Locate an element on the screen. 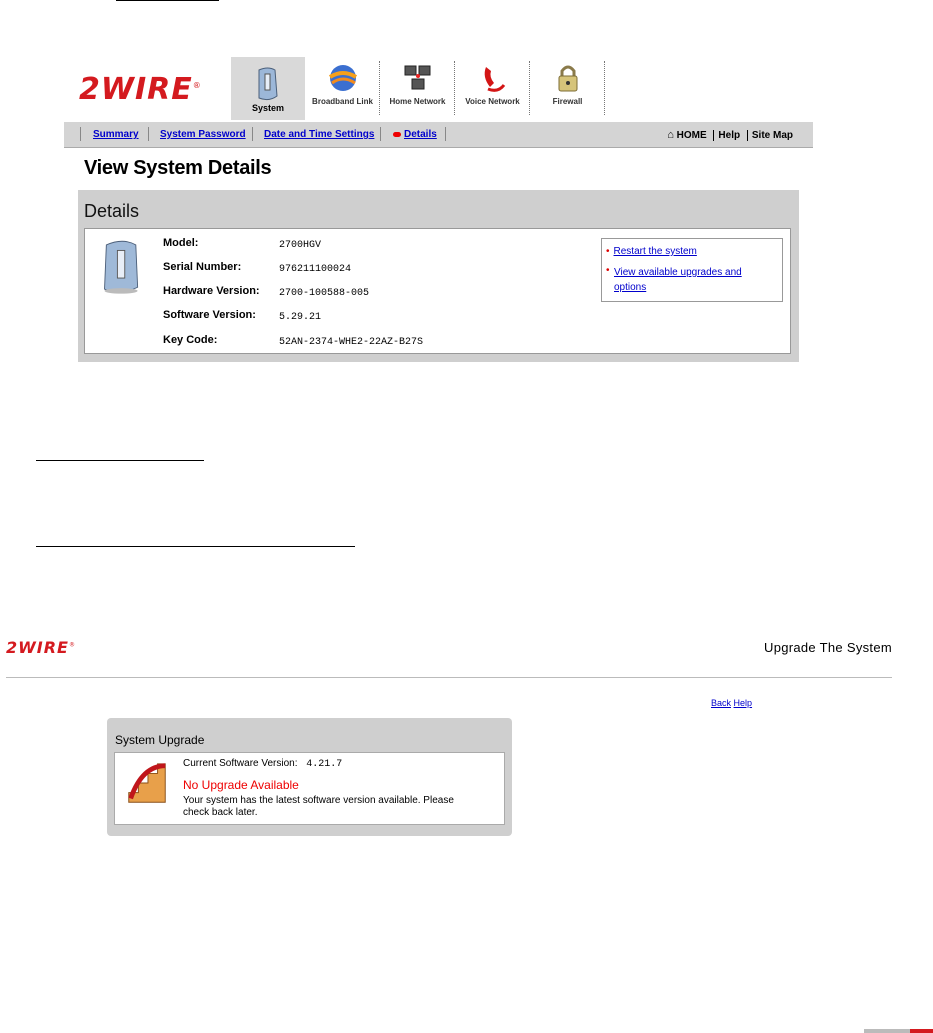  tab-firewall: Firewall is located at coordinates (567, 88).